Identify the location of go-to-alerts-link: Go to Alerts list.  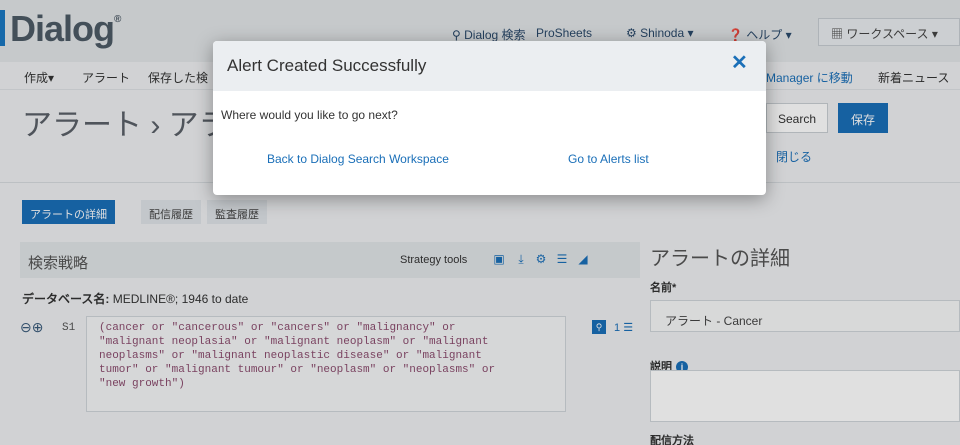
(608, 159).